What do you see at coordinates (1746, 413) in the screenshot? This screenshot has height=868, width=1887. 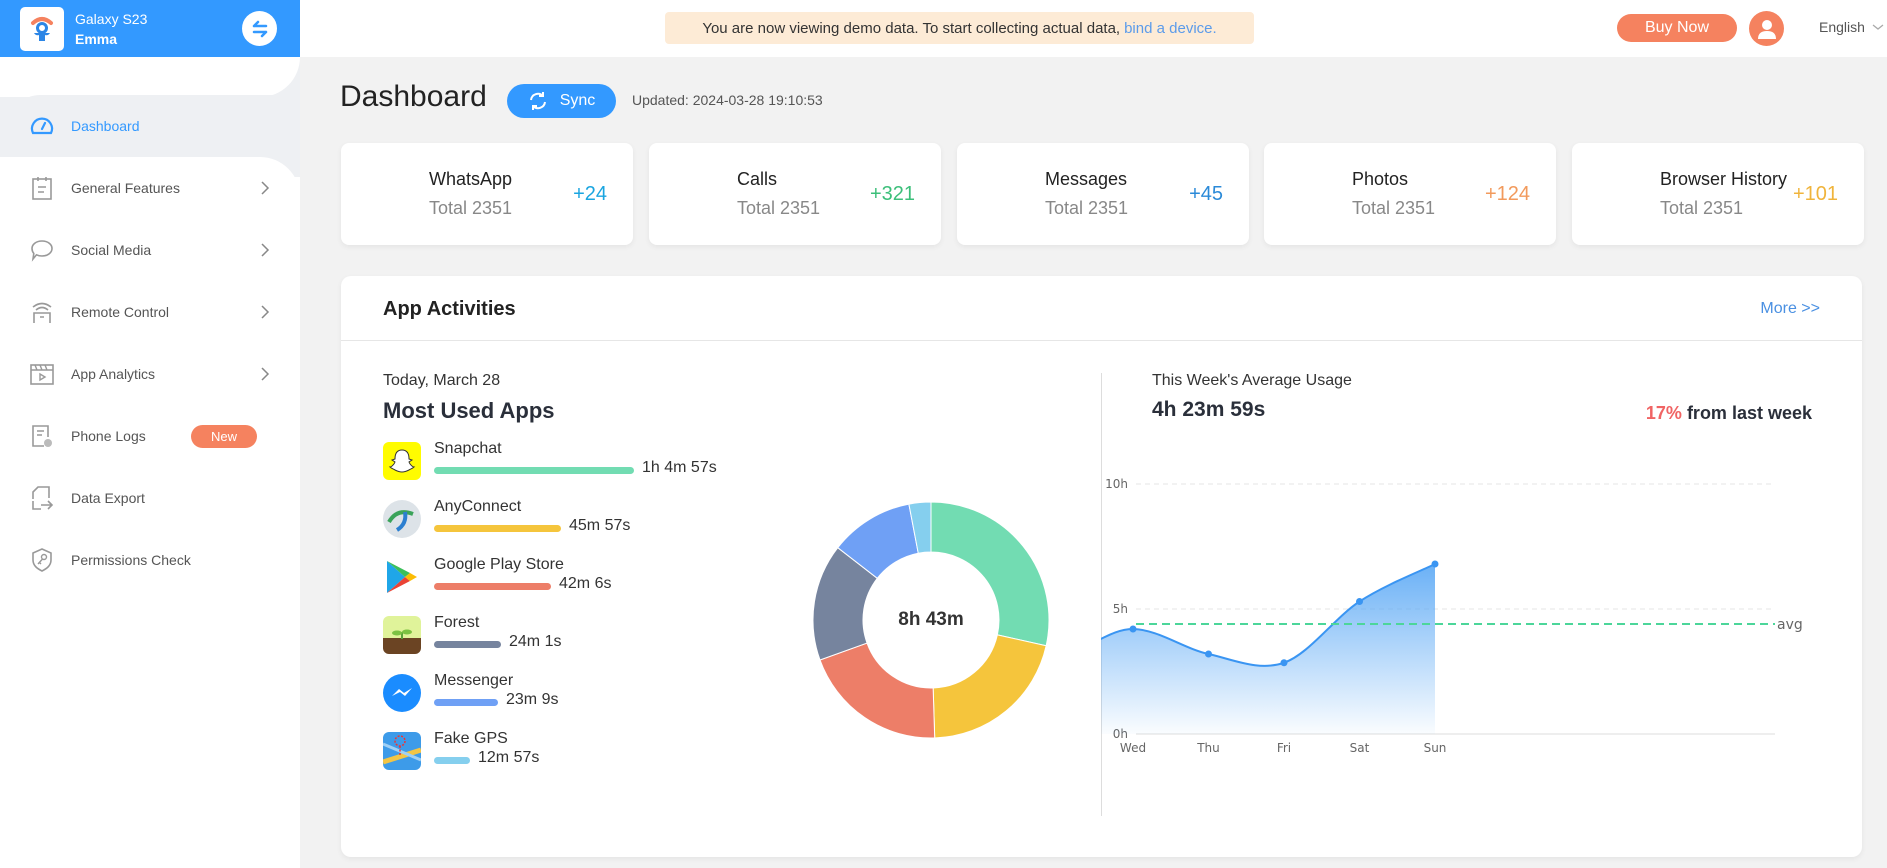 I see `change-text: from last week` at bounding box center [1746, 413].